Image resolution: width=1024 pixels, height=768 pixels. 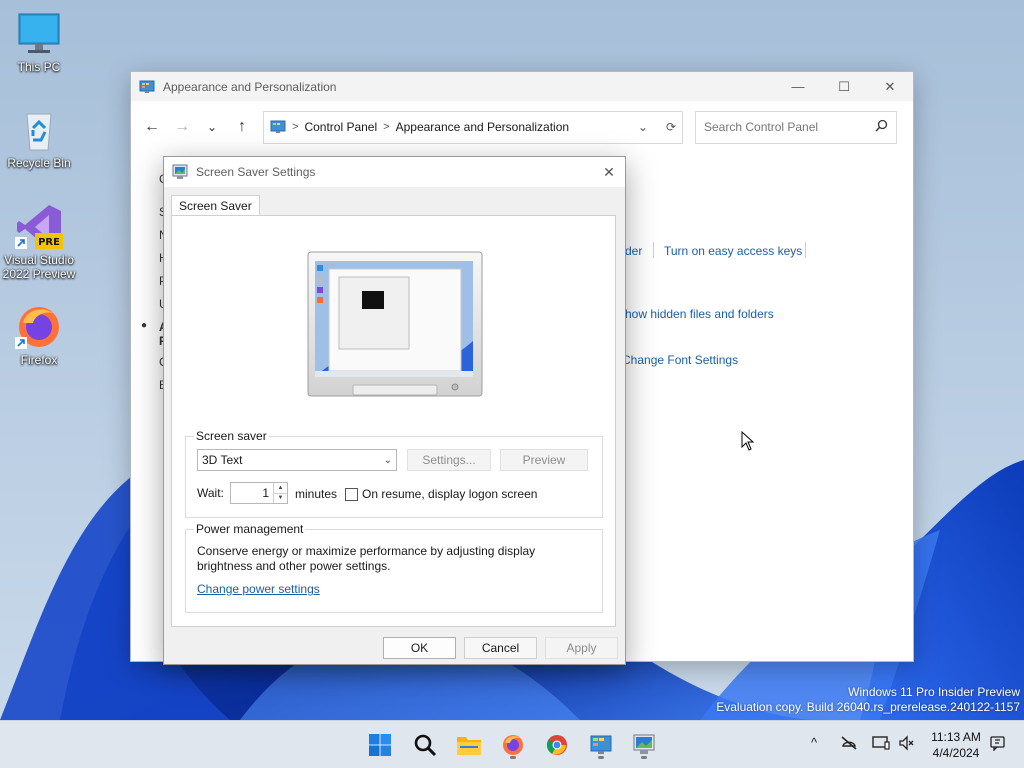 I want to click on chevron-down-icon: ⌄, so click(x=387, y=460).